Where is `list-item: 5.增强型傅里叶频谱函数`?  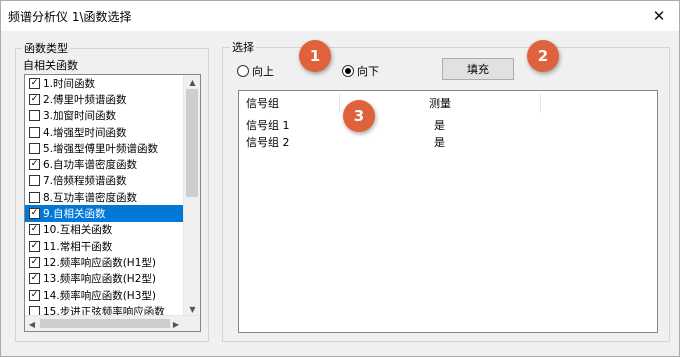 list-item: 5.增强型傅里叶频谱函数 is located at coordinates (104, 148).